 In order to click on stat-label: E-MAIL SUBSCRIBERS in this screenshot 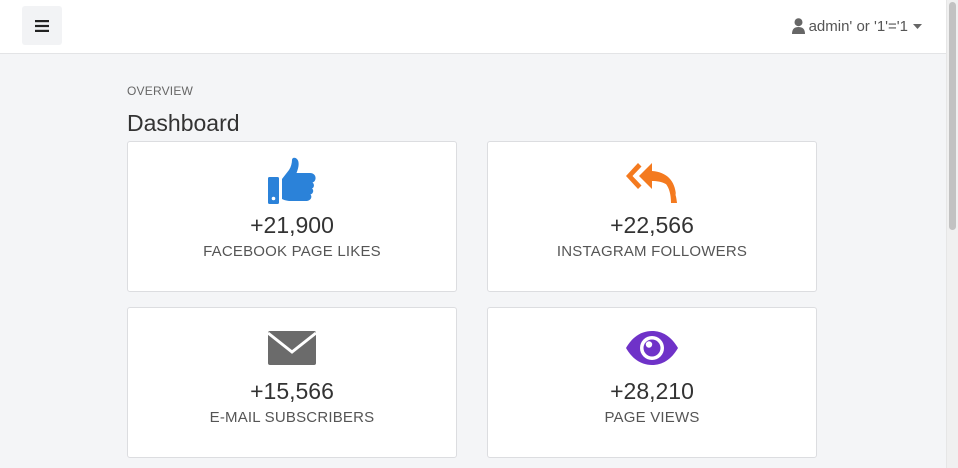, I will do `click(292, 417)`.